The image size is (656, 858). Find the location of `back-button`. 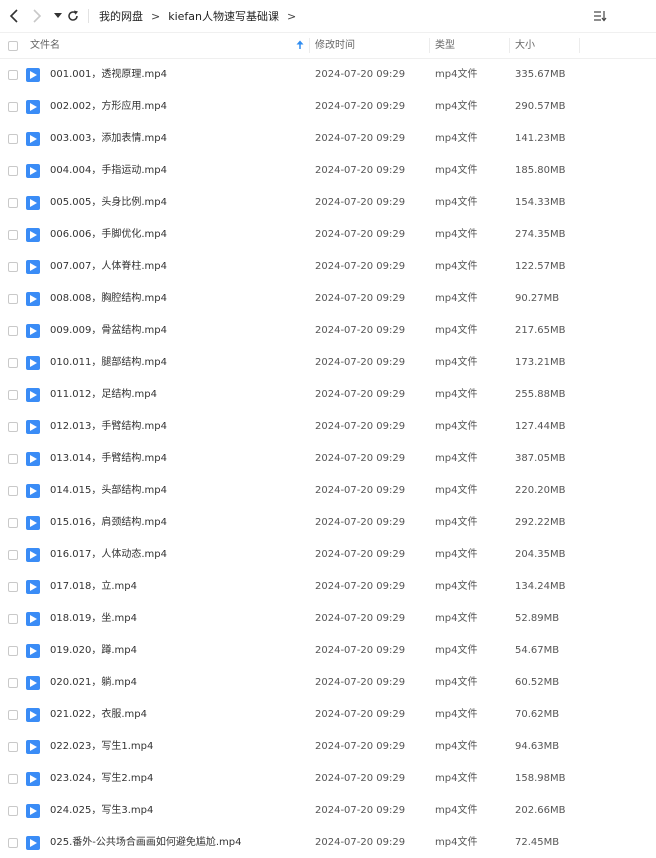

back-button is located at coordinates (14, 16).